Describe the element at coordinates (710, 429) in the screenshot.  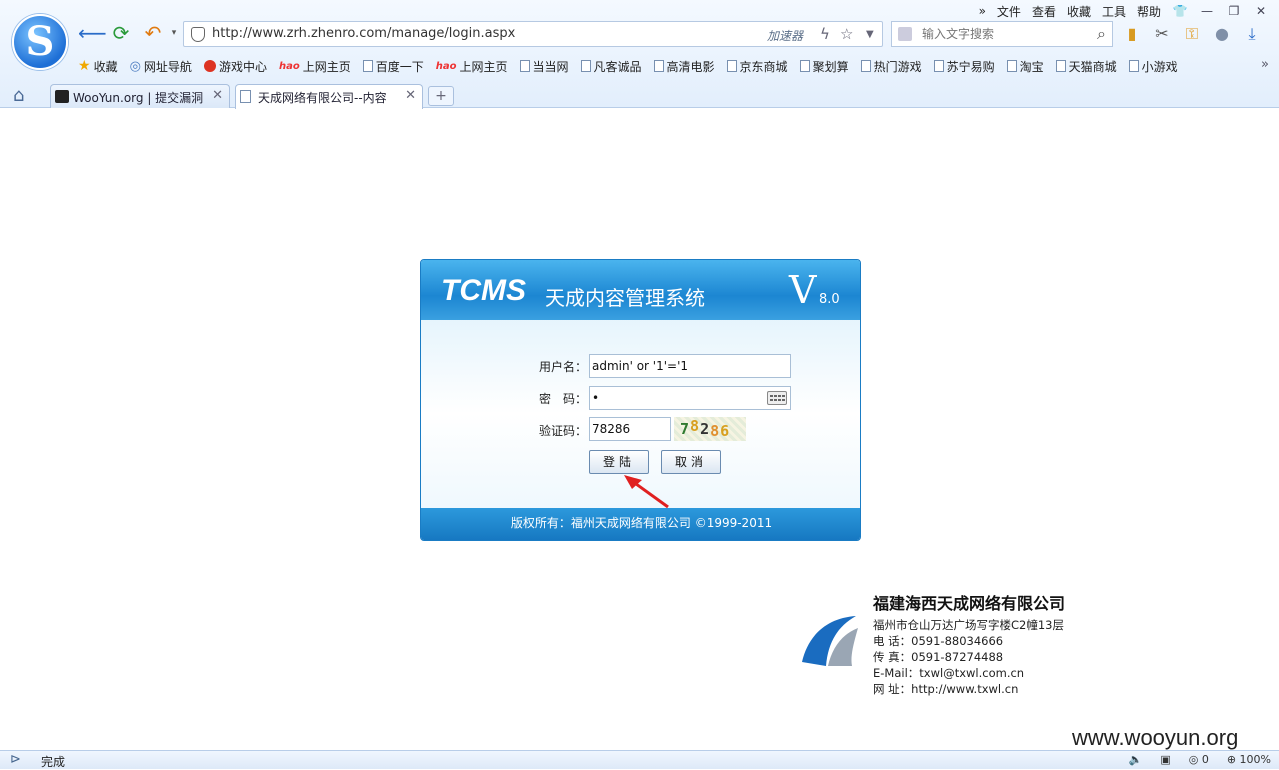
I see `captcha-image: 78286` at that location.